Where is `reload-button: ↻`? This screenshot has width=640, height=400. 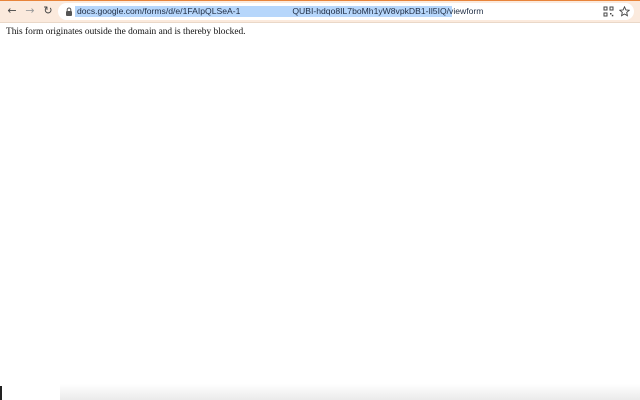 reload-button: ↻ is located at coordinates (48, 11).